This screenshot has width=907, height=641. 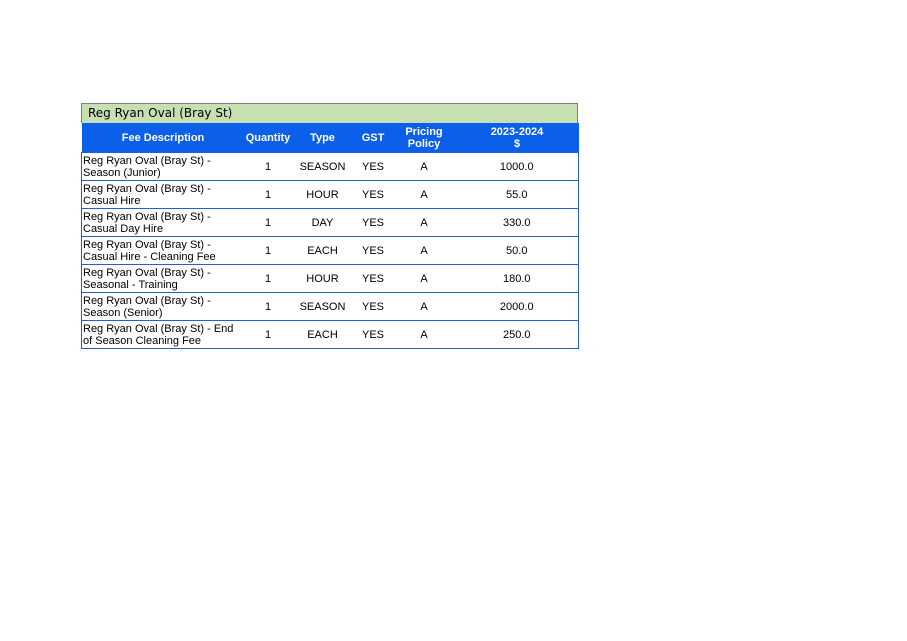 I want to click on cell-type: DAY, so click(x=322, y=222).